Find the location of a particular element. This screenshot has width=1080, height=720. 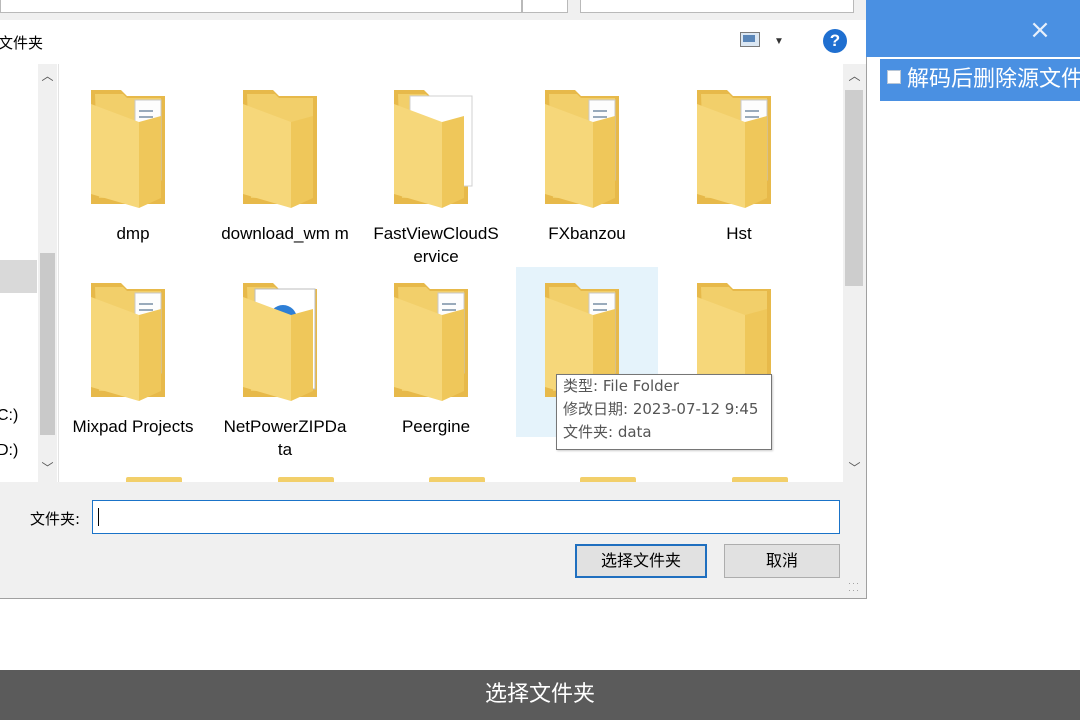

folder-item: NetPowerZIPDa ta is located at coordinates (285, 363).